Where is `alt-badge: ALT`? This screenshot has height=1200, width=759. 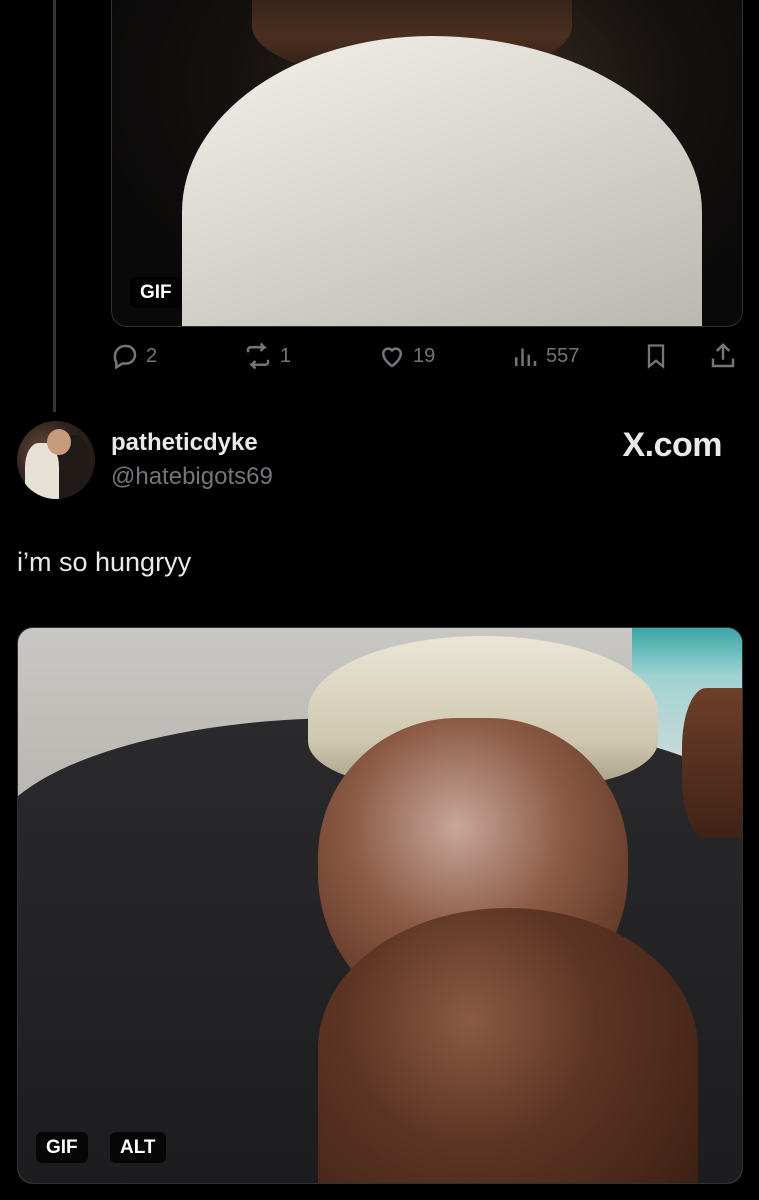 alt-badge: ALT is located at coordinates (138, 1147).